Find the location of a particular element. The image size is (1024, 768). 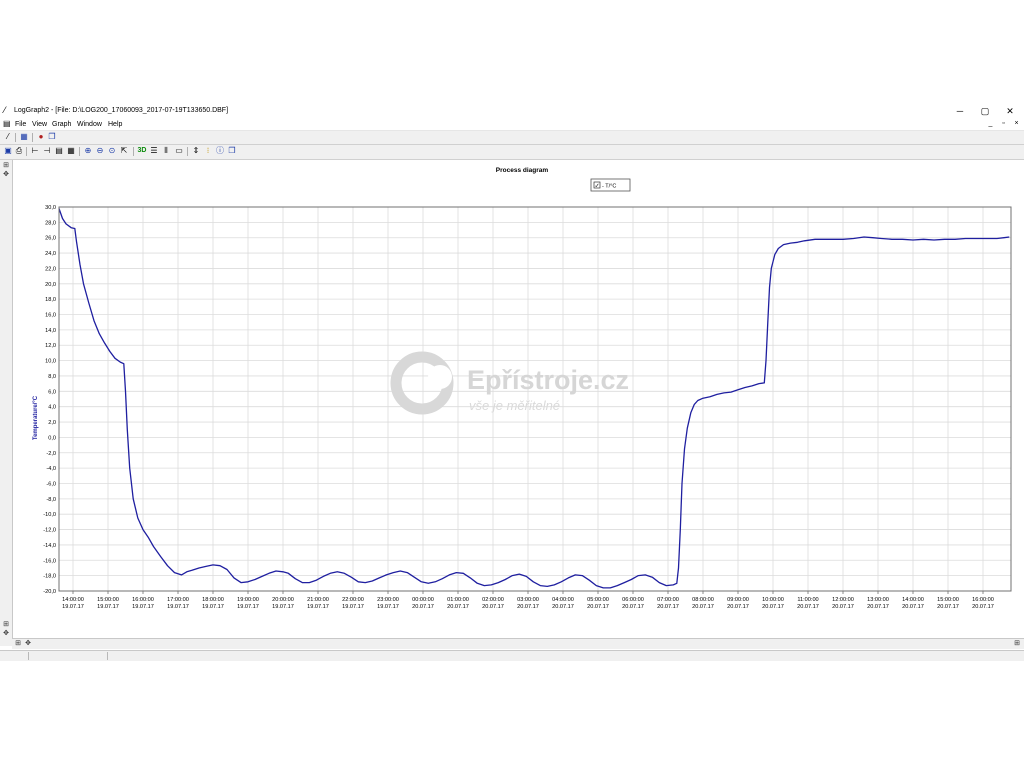

copy-icon: ❐ is located at coordinates (232, 151).